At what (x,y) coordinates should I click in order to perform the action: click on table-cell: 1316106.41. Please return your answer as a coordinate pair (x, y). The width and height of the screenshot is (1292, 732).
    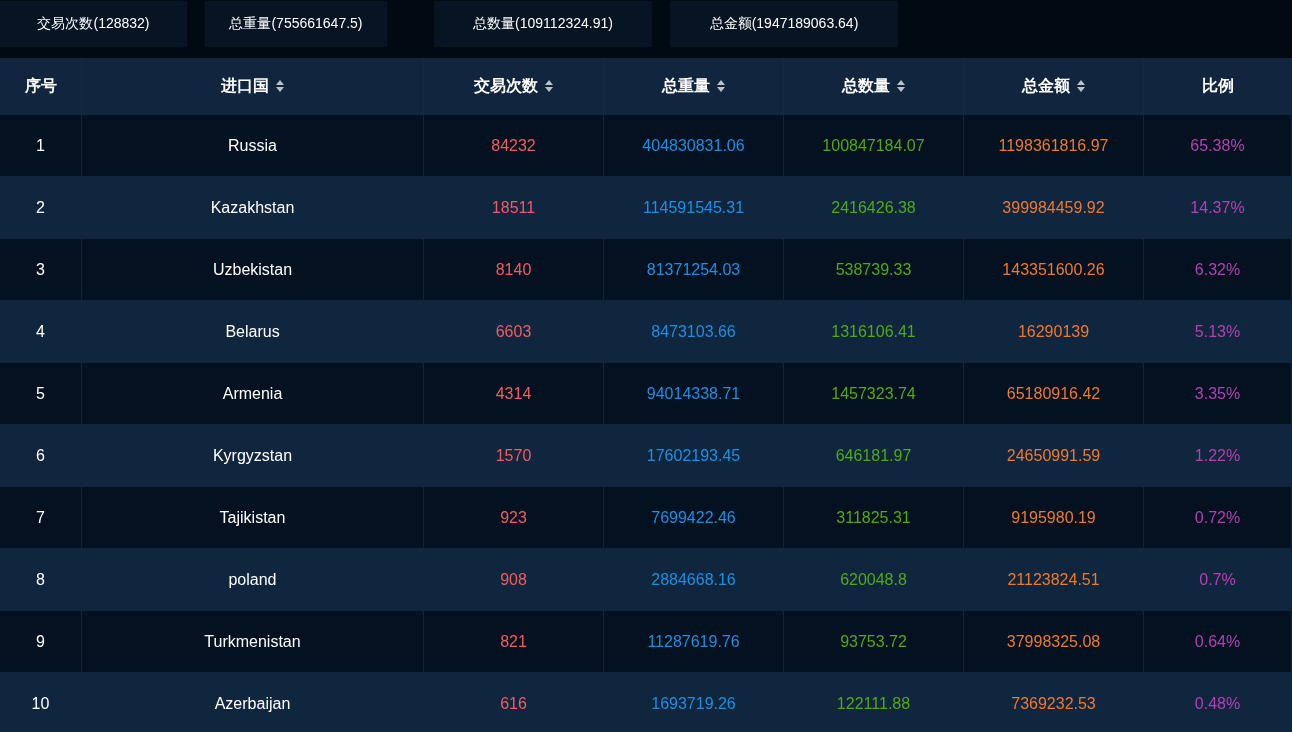
    Looking at the image, I should click on (874, 331).